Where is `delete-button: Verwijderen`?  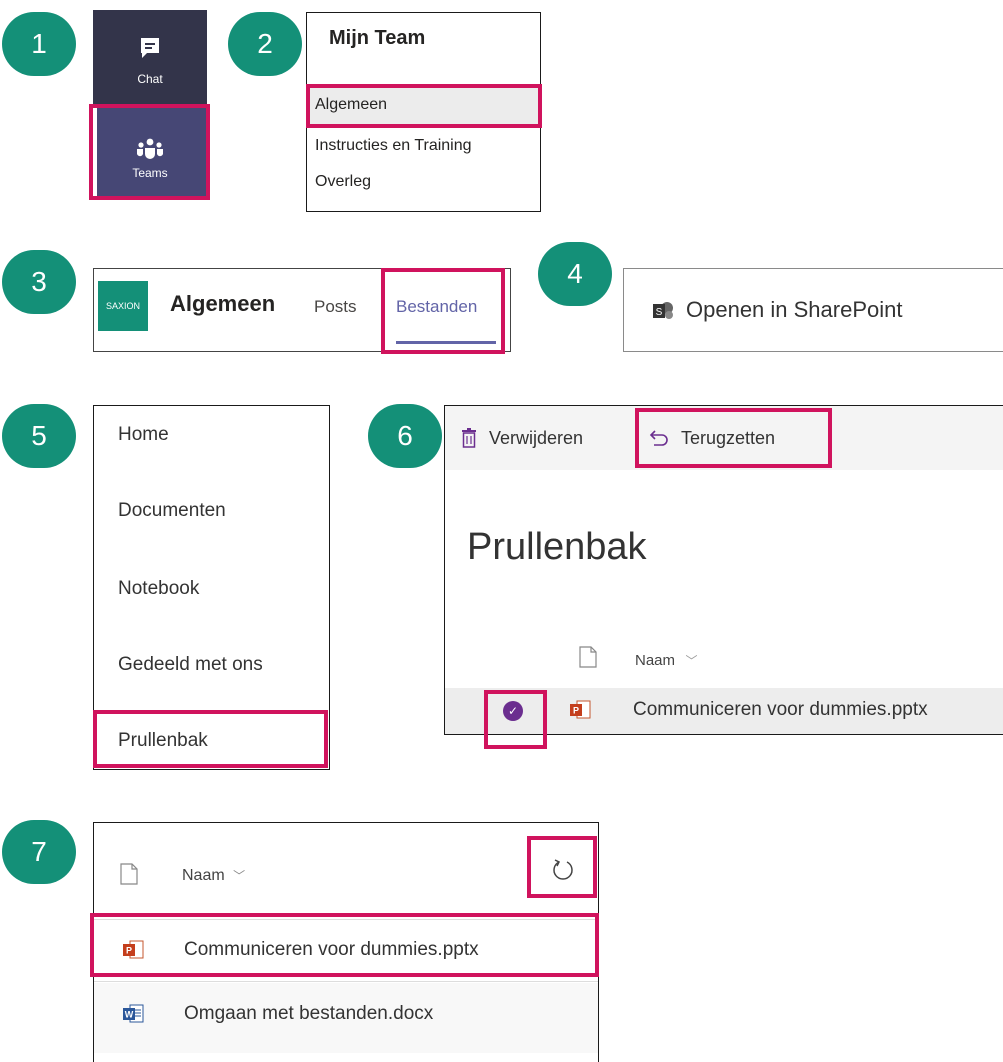 delete-button: Verwijderen is located at coordinates (546, 439).